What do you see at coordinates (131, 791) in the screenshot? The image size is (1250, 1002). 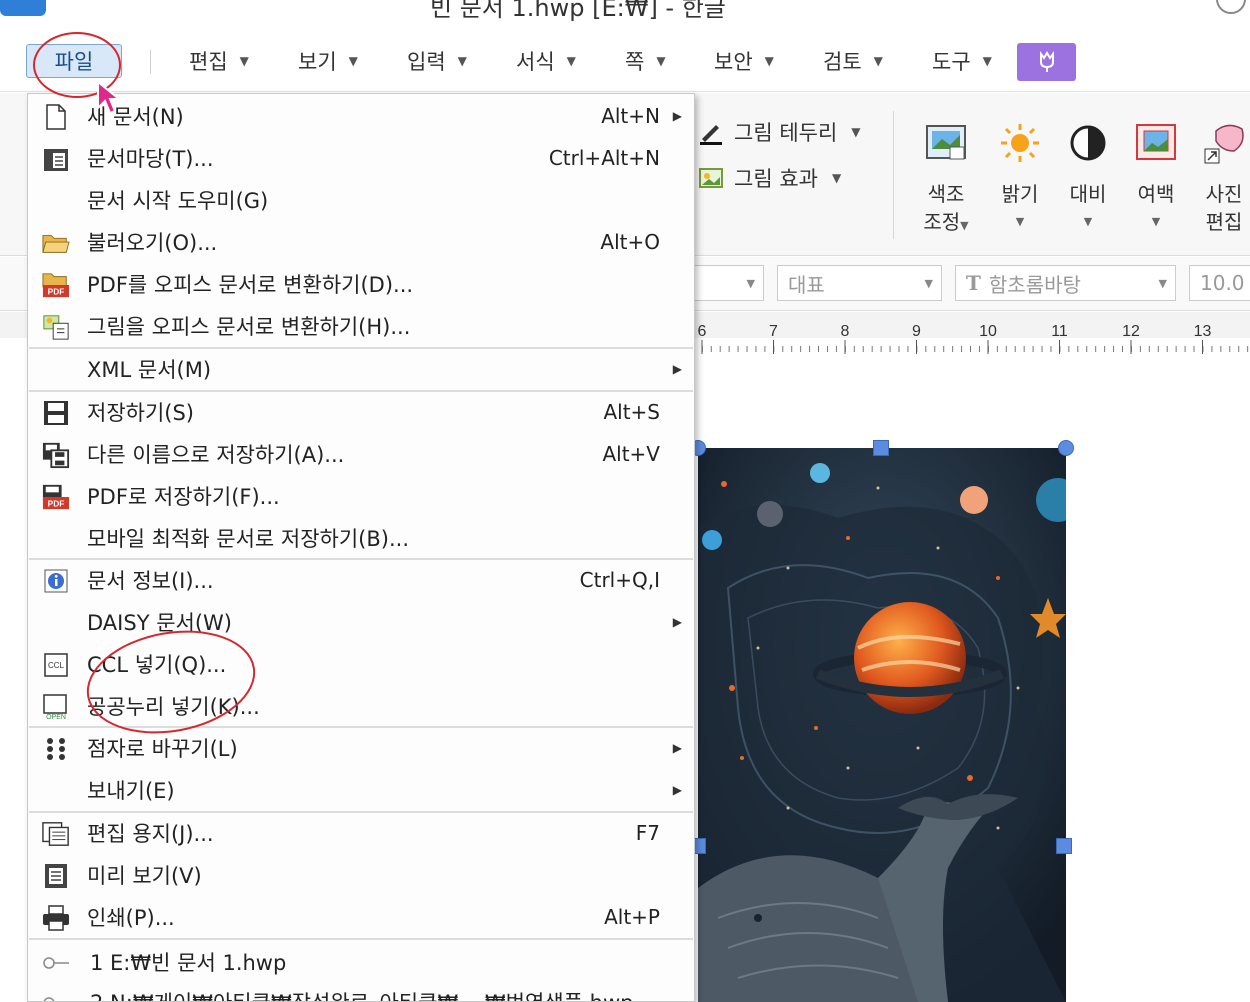 I see `menu-item-label: 보내기(E)` at bounding box center [131, 791].